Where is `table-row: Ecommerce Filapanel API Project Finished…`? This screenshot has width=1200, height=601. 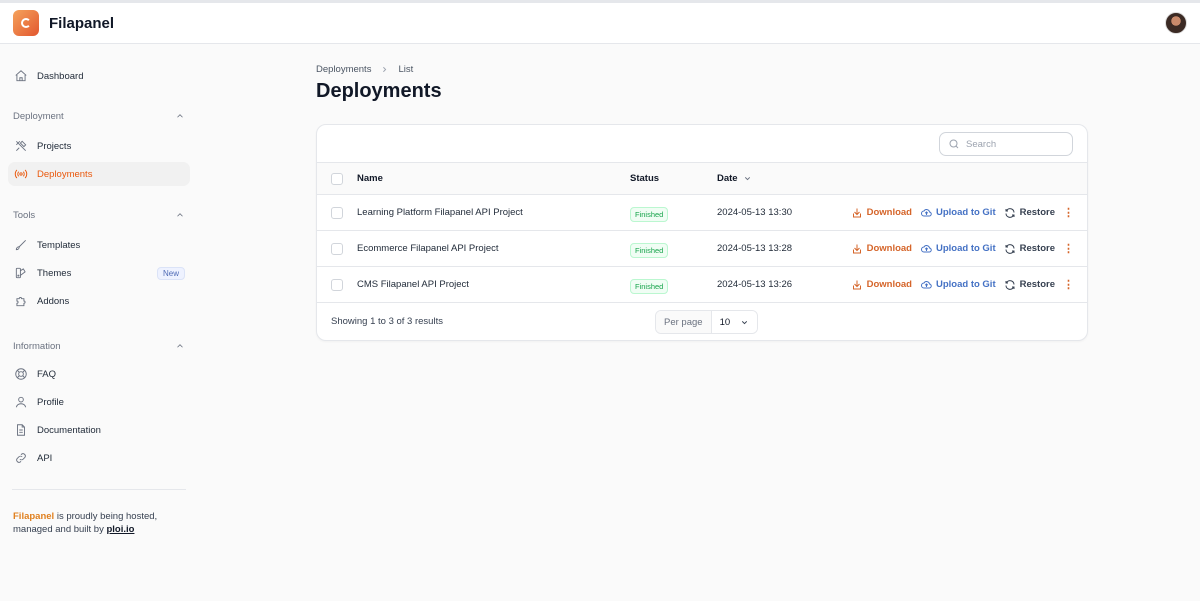
table-row: Ecommerce Filapanel API Project Finished… is located at coordinates (702, 249).